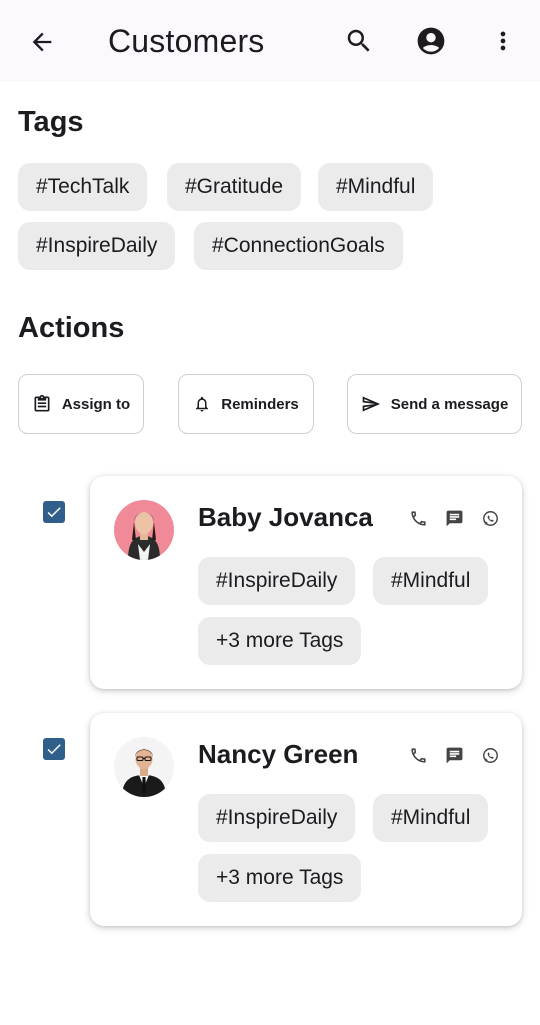 The height and width of the screenshot is (1025, 540). I want to click on page-title: Customers, so click(186, 41).